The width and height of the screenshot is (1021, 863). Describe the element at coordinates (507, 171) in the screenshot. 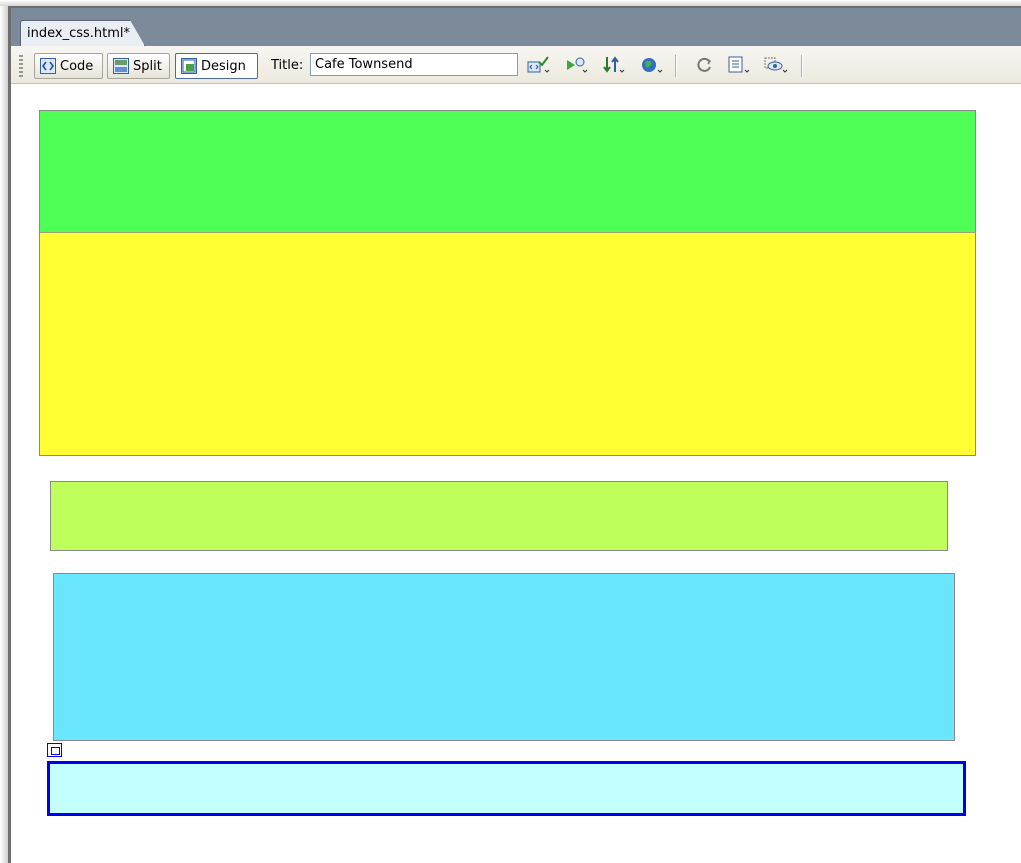

I see `green-block` at that location.